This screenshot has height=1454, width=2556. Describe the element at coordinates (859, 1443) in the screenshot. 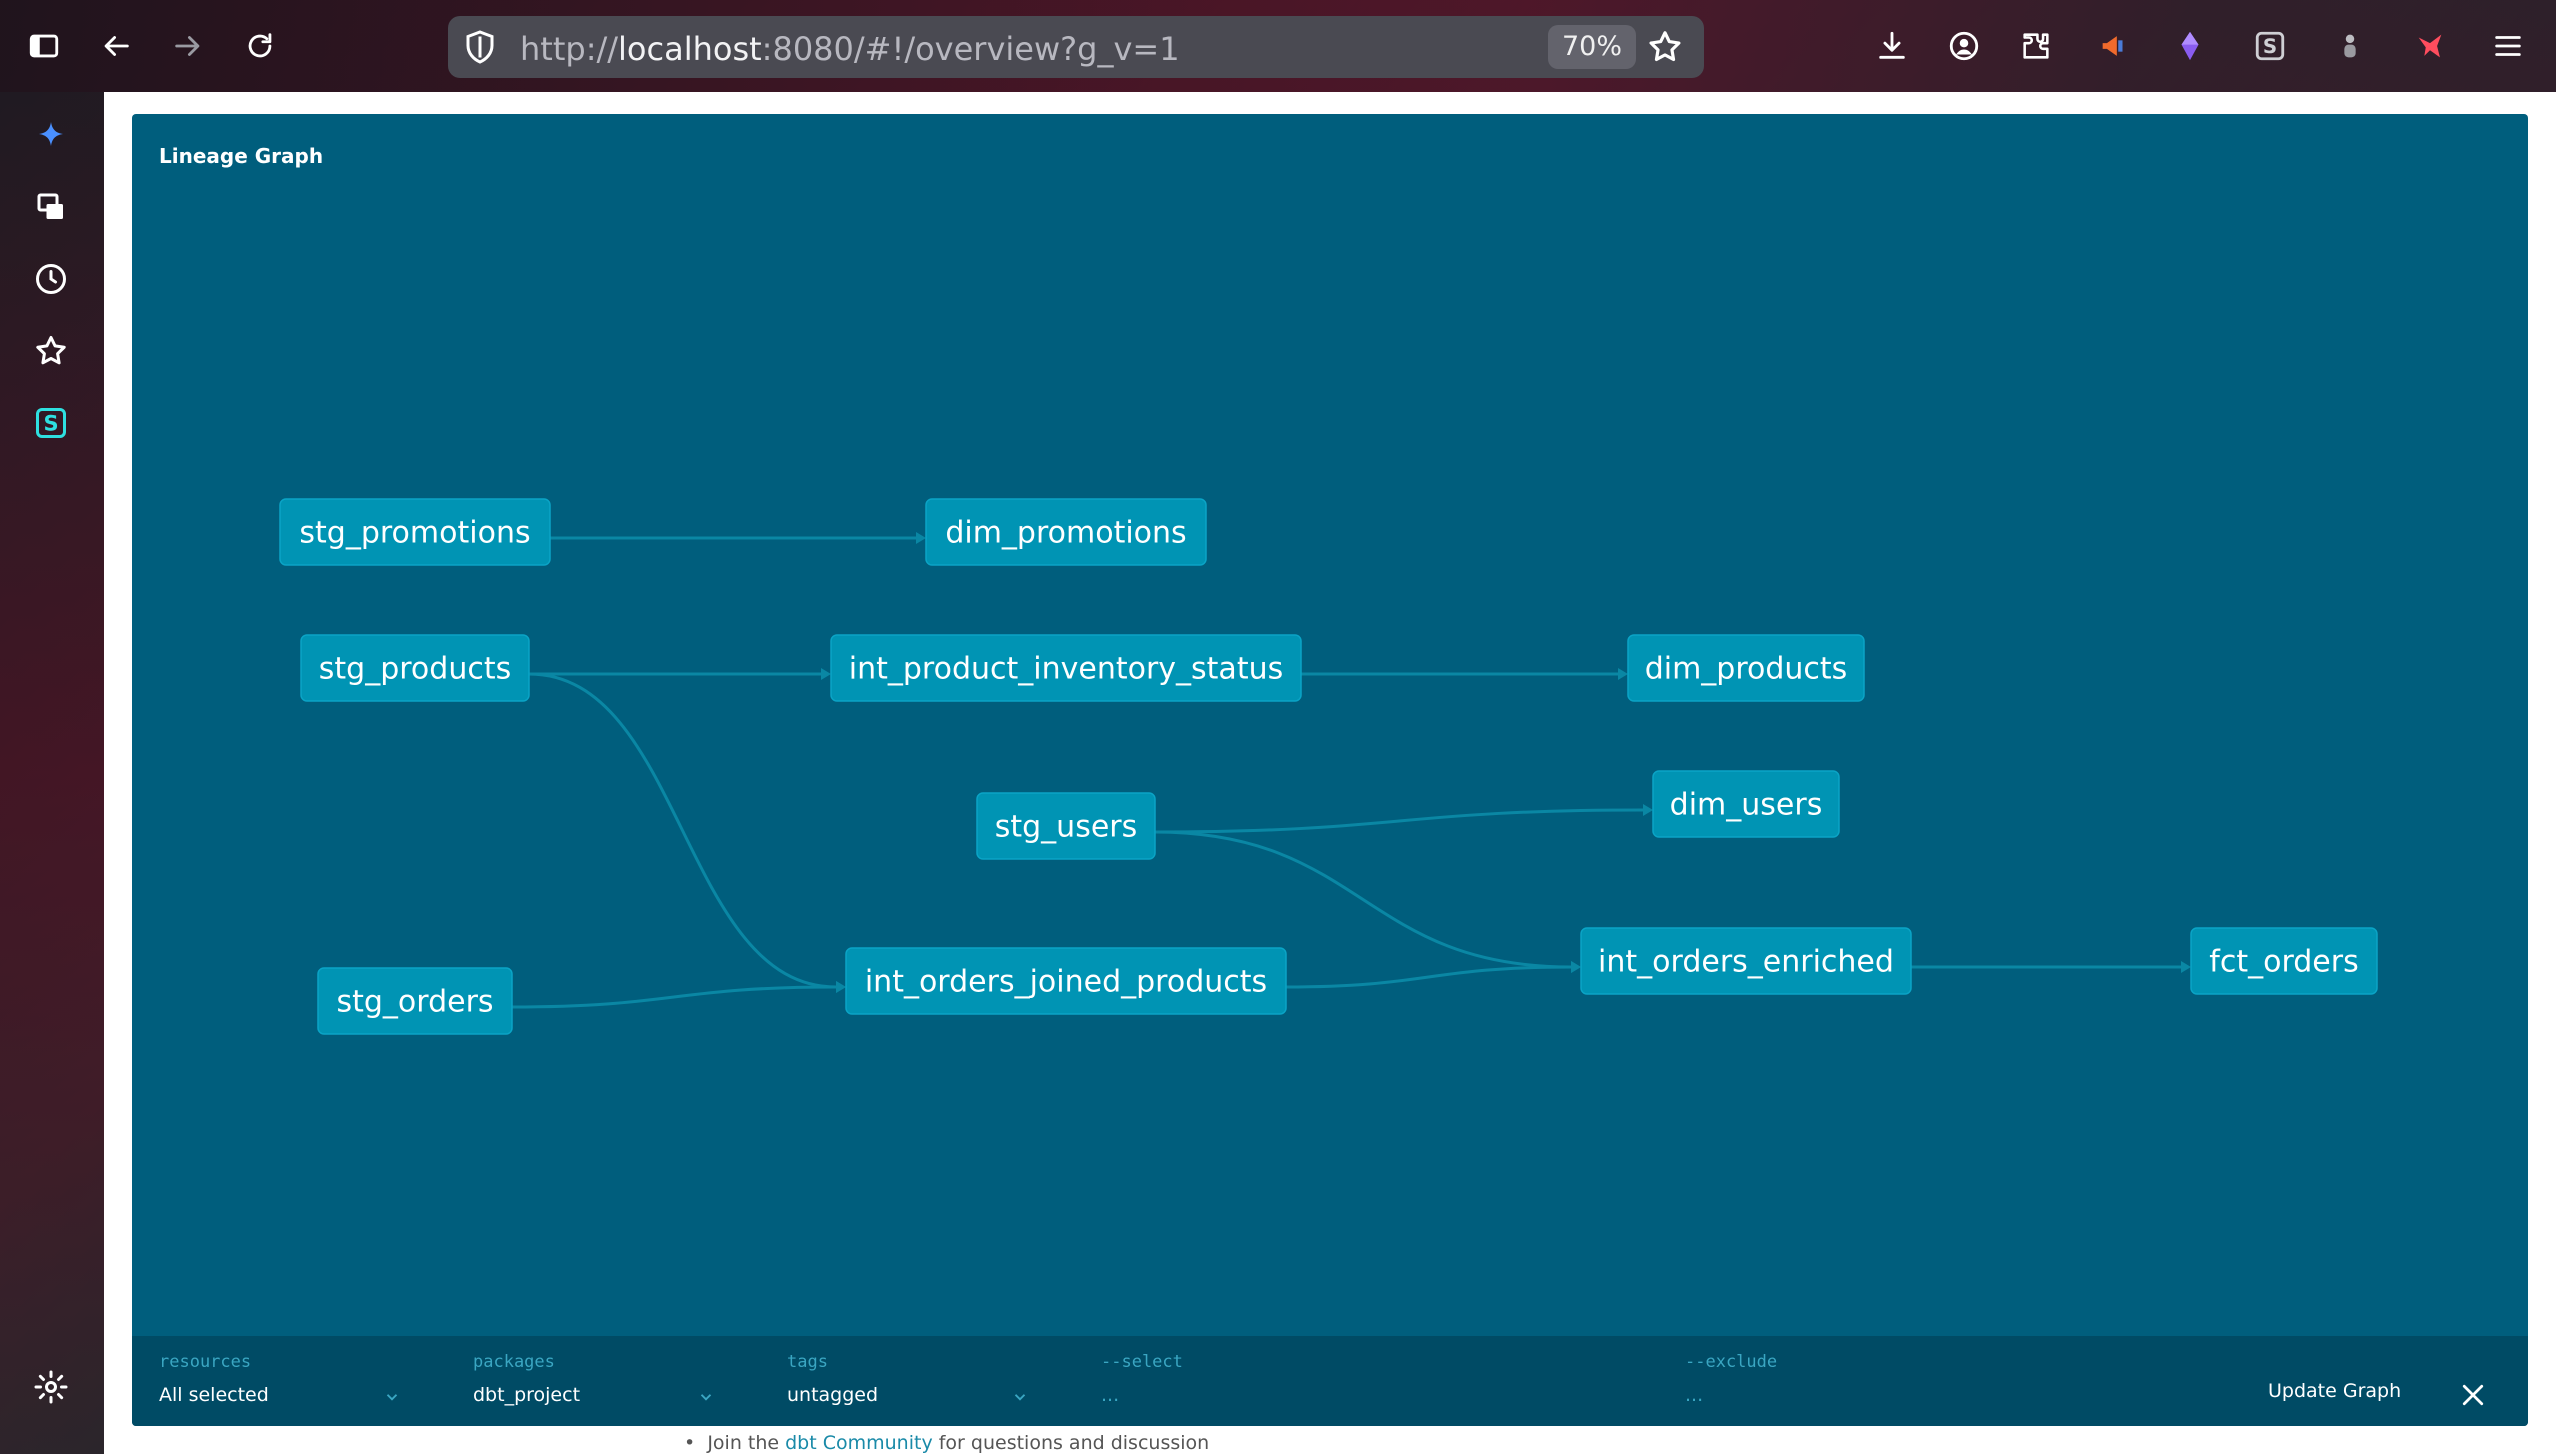

I see `dbt-community-link: dbt Community` at that location.